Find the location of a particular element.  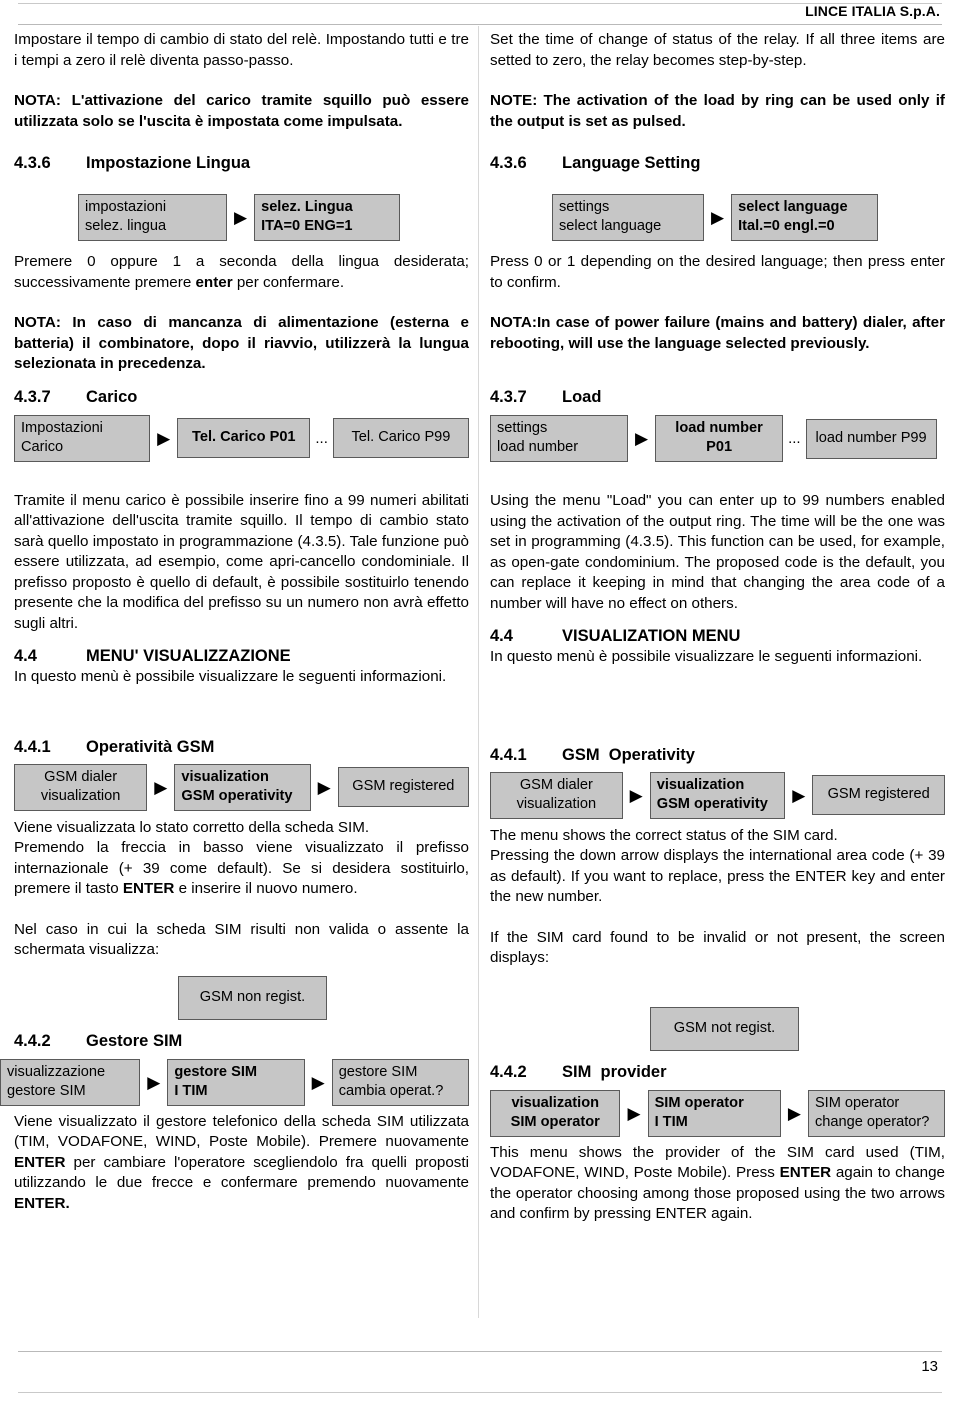

left-diagram-gsm-box-registered: GSM registered is located at coordinates (403, 787).